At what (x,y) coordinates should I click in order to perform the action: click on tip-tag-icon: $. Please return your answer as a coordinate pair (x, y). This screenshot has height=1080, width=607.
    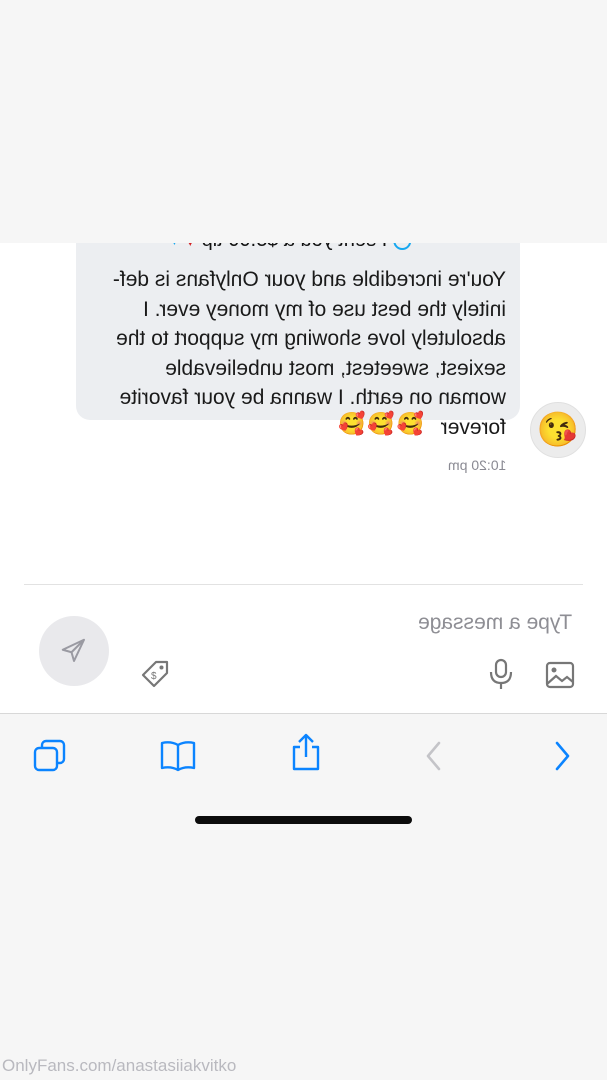
    Looking at the image, I should click on (155, 674).